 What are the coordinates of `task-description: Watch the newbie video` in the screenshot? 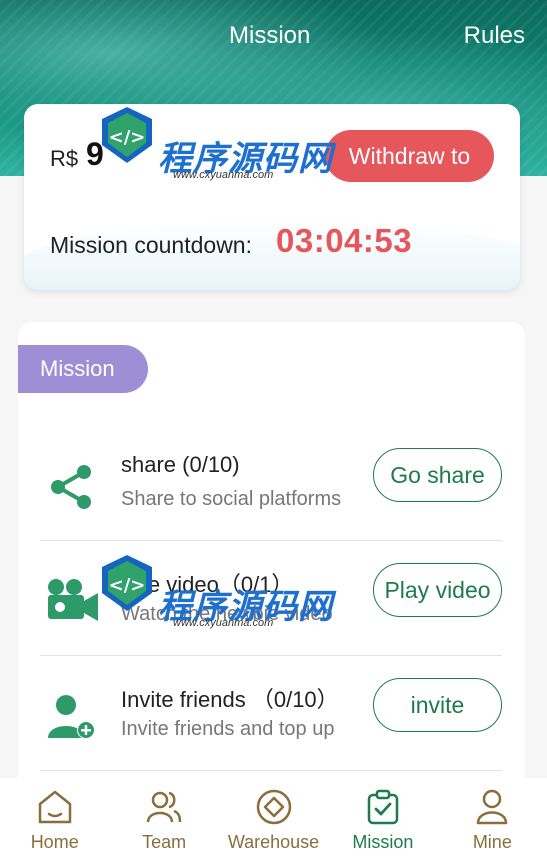 It's located at (227, 614).